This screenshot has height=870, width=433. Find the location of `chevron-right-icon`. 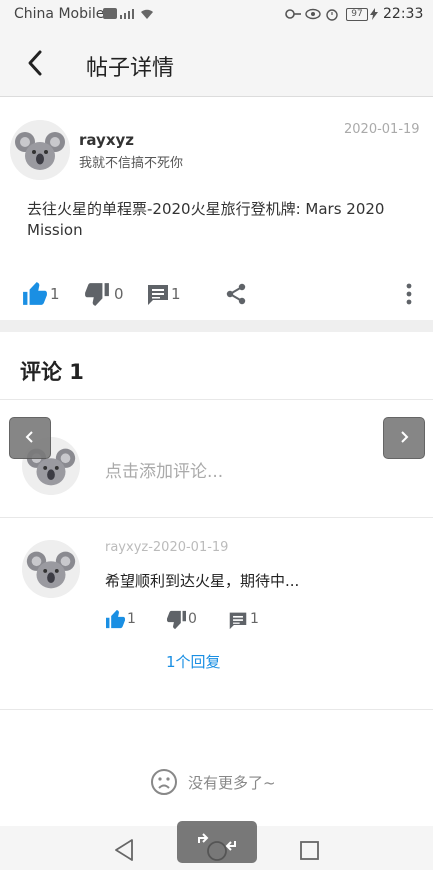

chevron-right-icon is located at coordinates (405, 437).